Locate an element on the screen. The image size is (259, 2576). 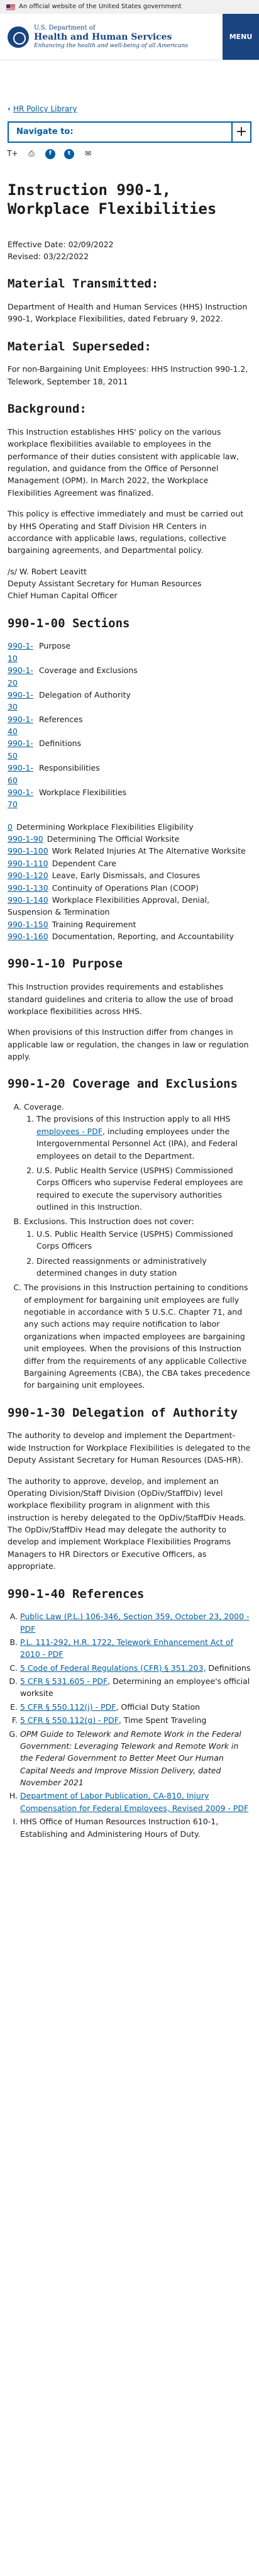
effective-date: Effective Date: 02/09/2022 is located at coordinates (61, 244).